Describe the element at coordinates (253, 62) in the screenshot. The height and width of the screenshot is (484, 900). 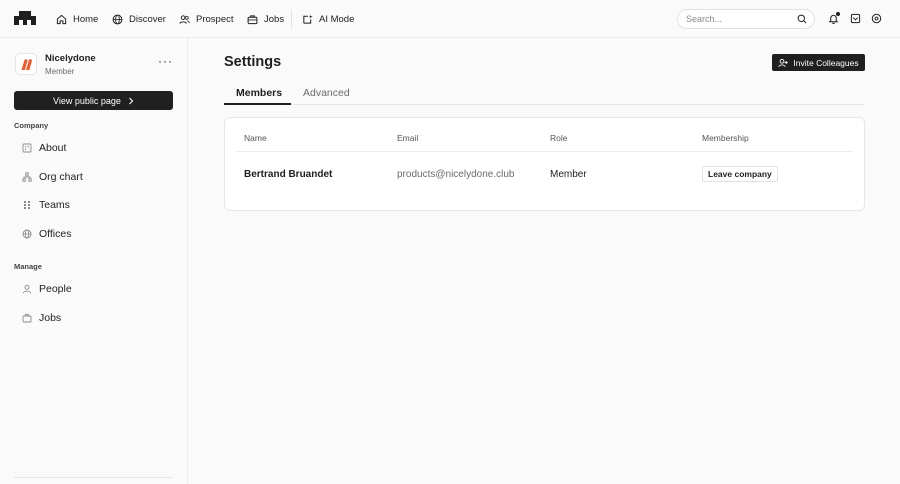
I see `page-title: Settings` at that location.